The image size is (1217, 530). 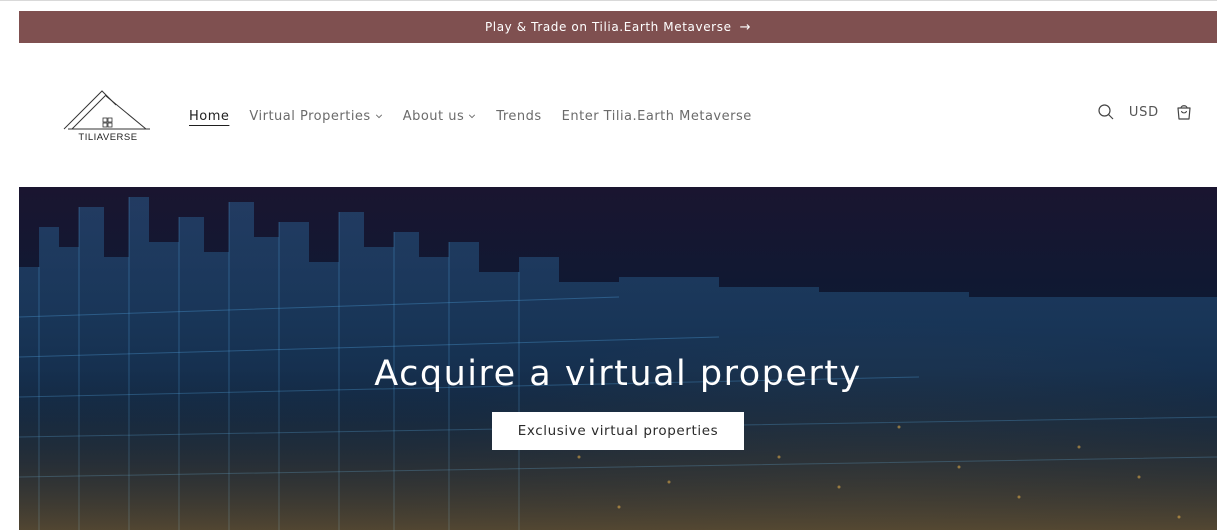 What do you see at coordinates (608, 27) in the screenshot?
I see `announcement-text: Play & Trade on Tilia.Earth Metaverse` at bounding box center [608, 27].